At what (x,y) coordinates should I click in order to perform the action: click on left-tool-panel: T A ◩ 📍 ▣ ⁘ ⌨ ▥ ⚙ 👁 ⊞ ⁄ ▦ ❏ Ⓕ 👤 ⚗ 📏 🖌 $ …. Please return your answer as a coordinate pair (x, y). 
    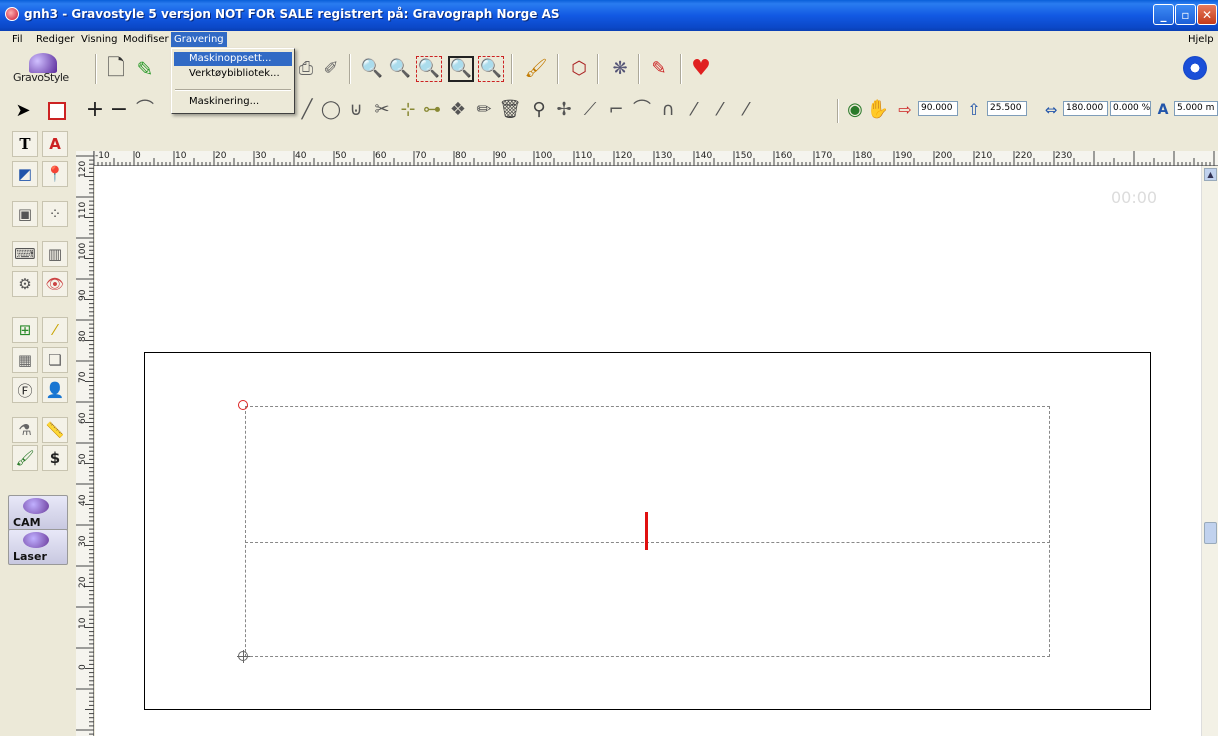
    Looking at the image, I should click on (37, 431).